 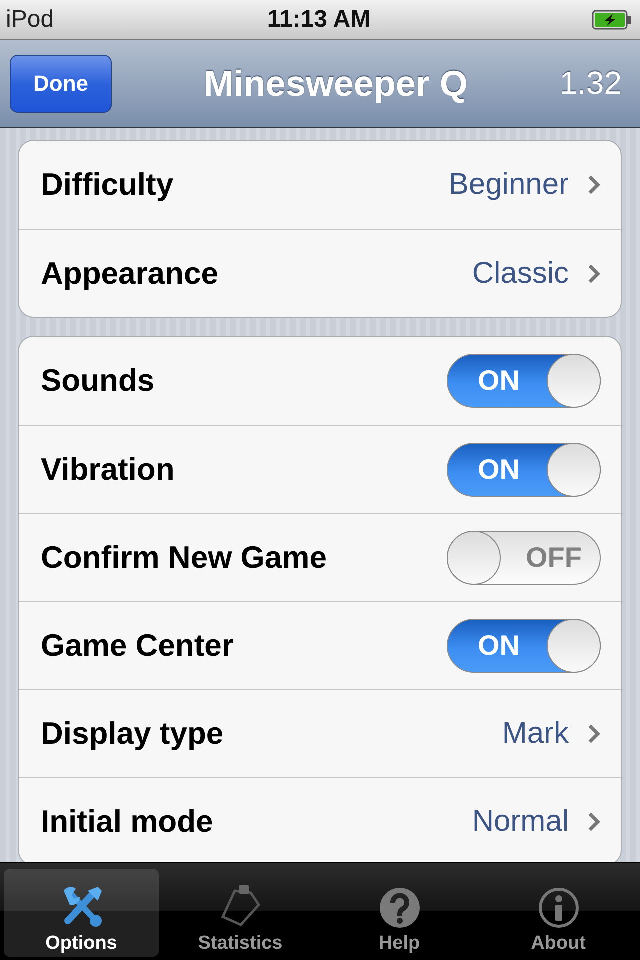 What do you see at coordinates (81, 913) in the screenshot?
I see `tab-item: Options` at bounding box center [81, 913].